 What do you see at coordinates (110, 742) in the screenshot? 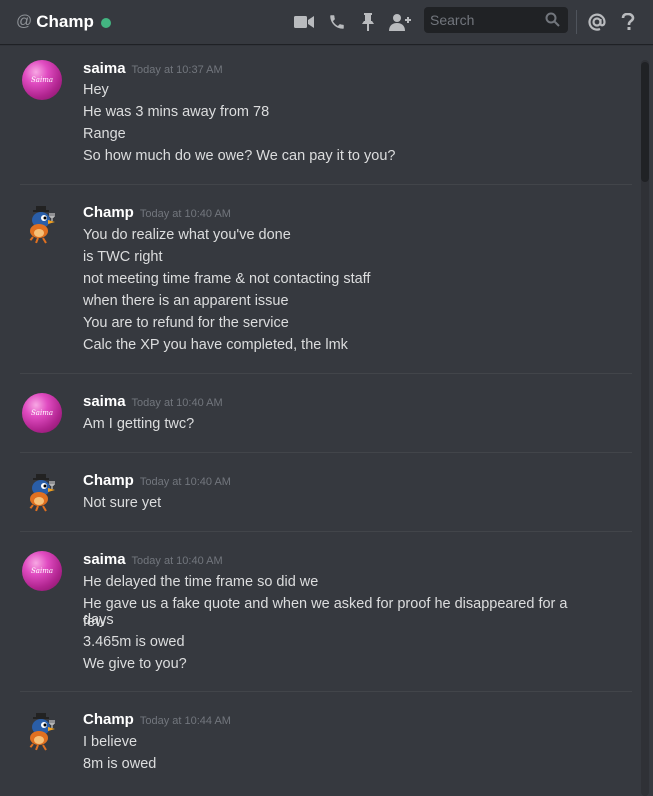
I see `message-line: I believe` at bounding box center [110, 742].